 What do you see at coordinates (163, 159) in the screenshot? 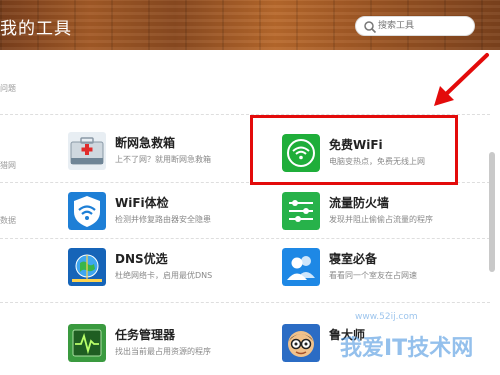
I see `tool-desc: 上不了网？就用断网急救箱` at bounding box center [163, 159].